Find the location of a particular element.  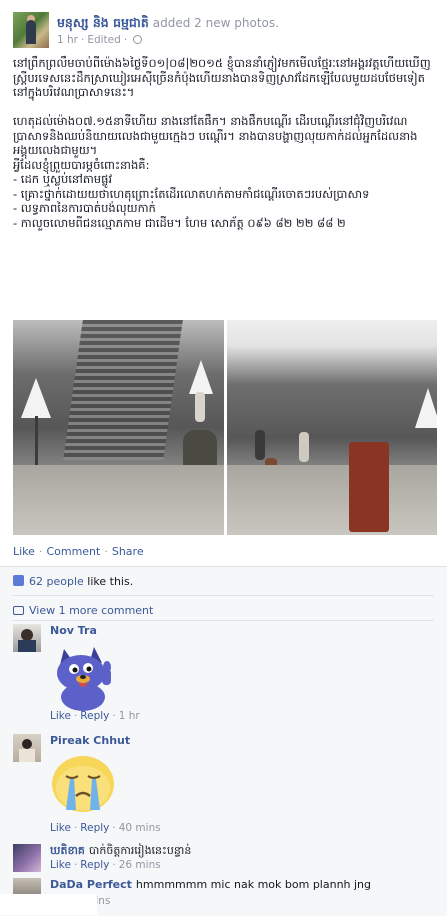

view-more-comments: View 1 more comment is located at coordinates (83, 610).